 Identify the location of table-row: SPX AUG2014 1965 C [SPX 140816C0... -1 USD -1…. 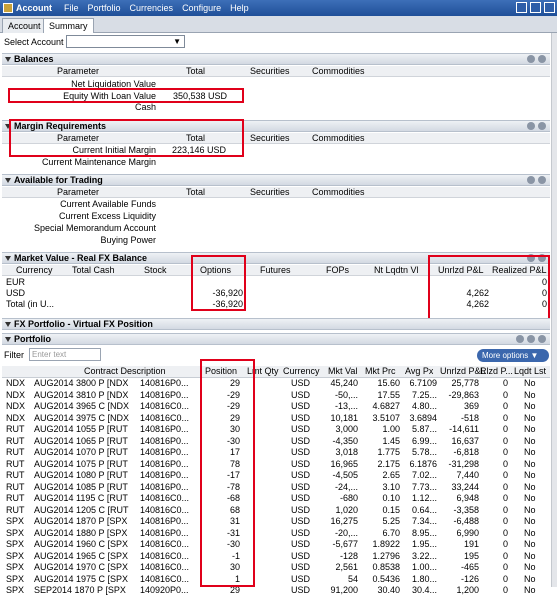
(276, 557).